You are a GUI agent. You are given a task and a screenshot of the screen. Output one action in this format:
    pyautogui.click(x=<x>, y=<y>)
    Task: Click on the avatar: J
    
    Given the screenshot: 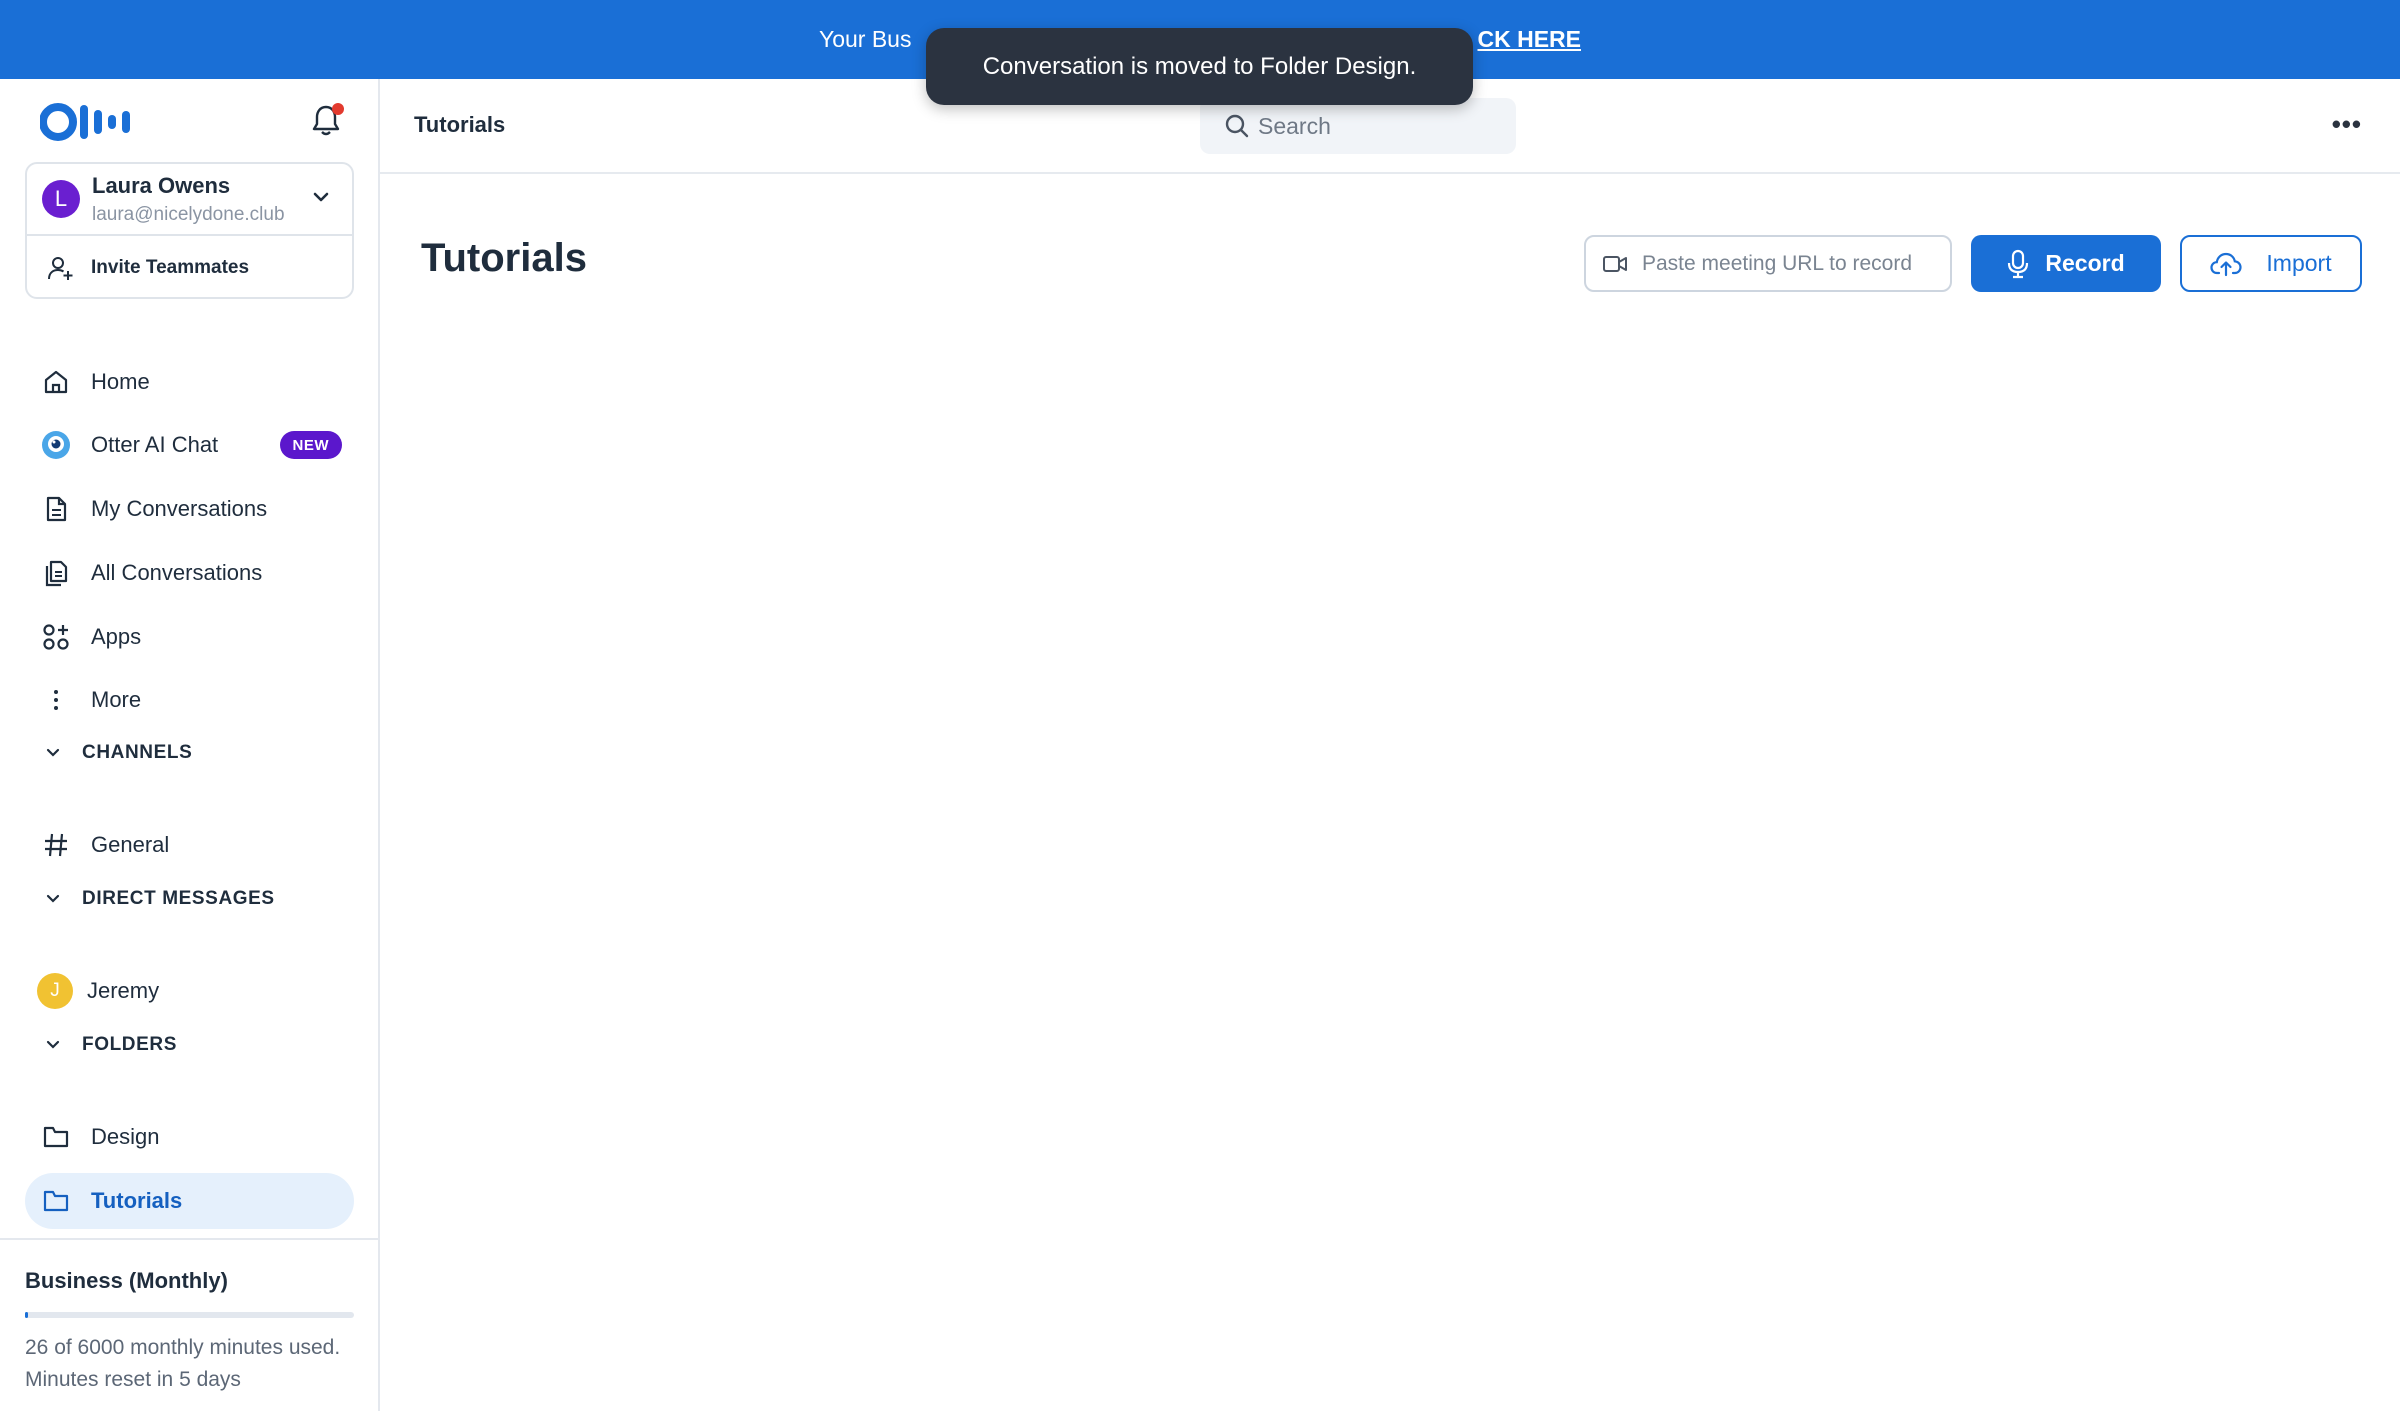 What is the action you would take?
    pyautogui.click(x=55, y=991)
    